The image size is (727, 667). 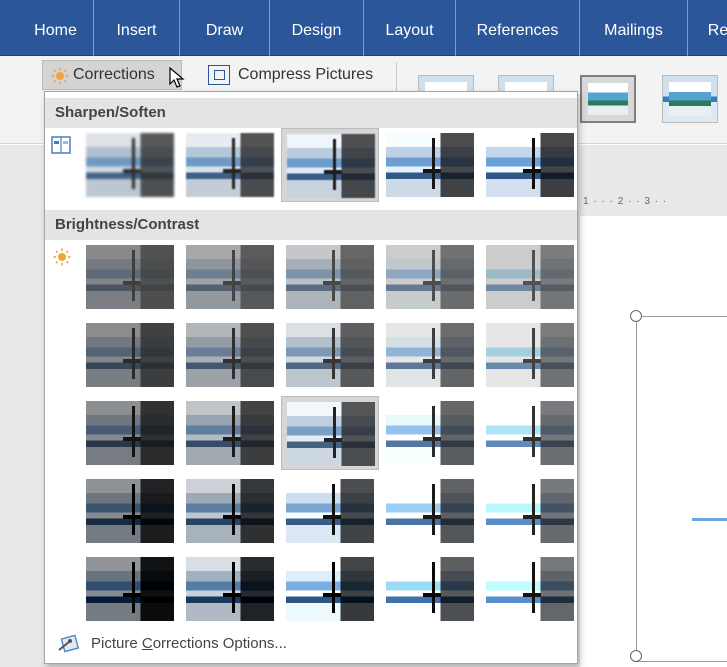 I want to click on section-header-sharpen-soften: Sharpen/Soften, so click(x=311, y=113).